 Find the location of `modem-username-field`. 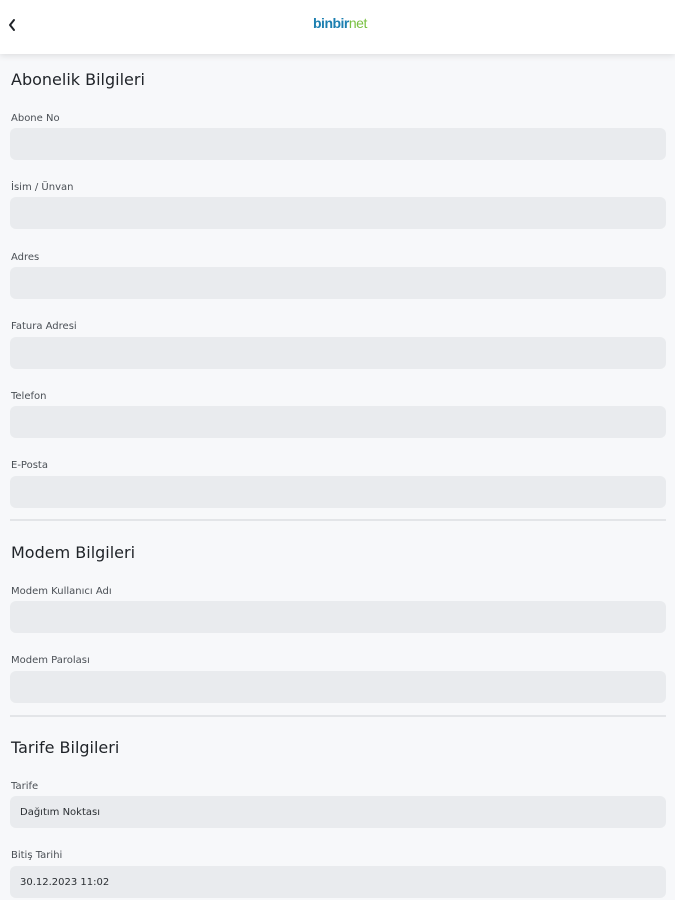

modem-username-field is located at coordinates (338, 617).